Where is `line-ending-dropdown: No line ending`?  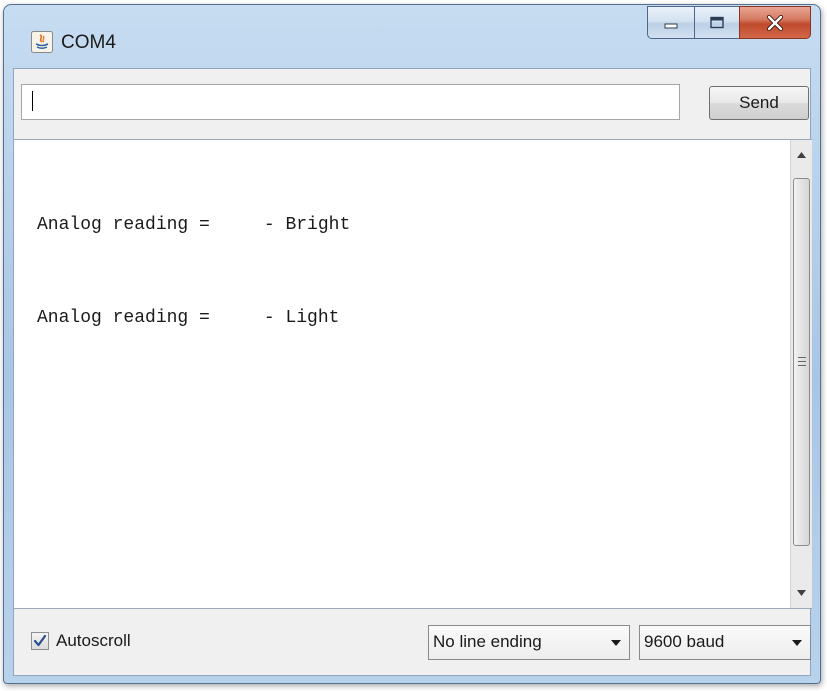 line-ending-dropdown: No line ending is located at coordinates (529, 642).